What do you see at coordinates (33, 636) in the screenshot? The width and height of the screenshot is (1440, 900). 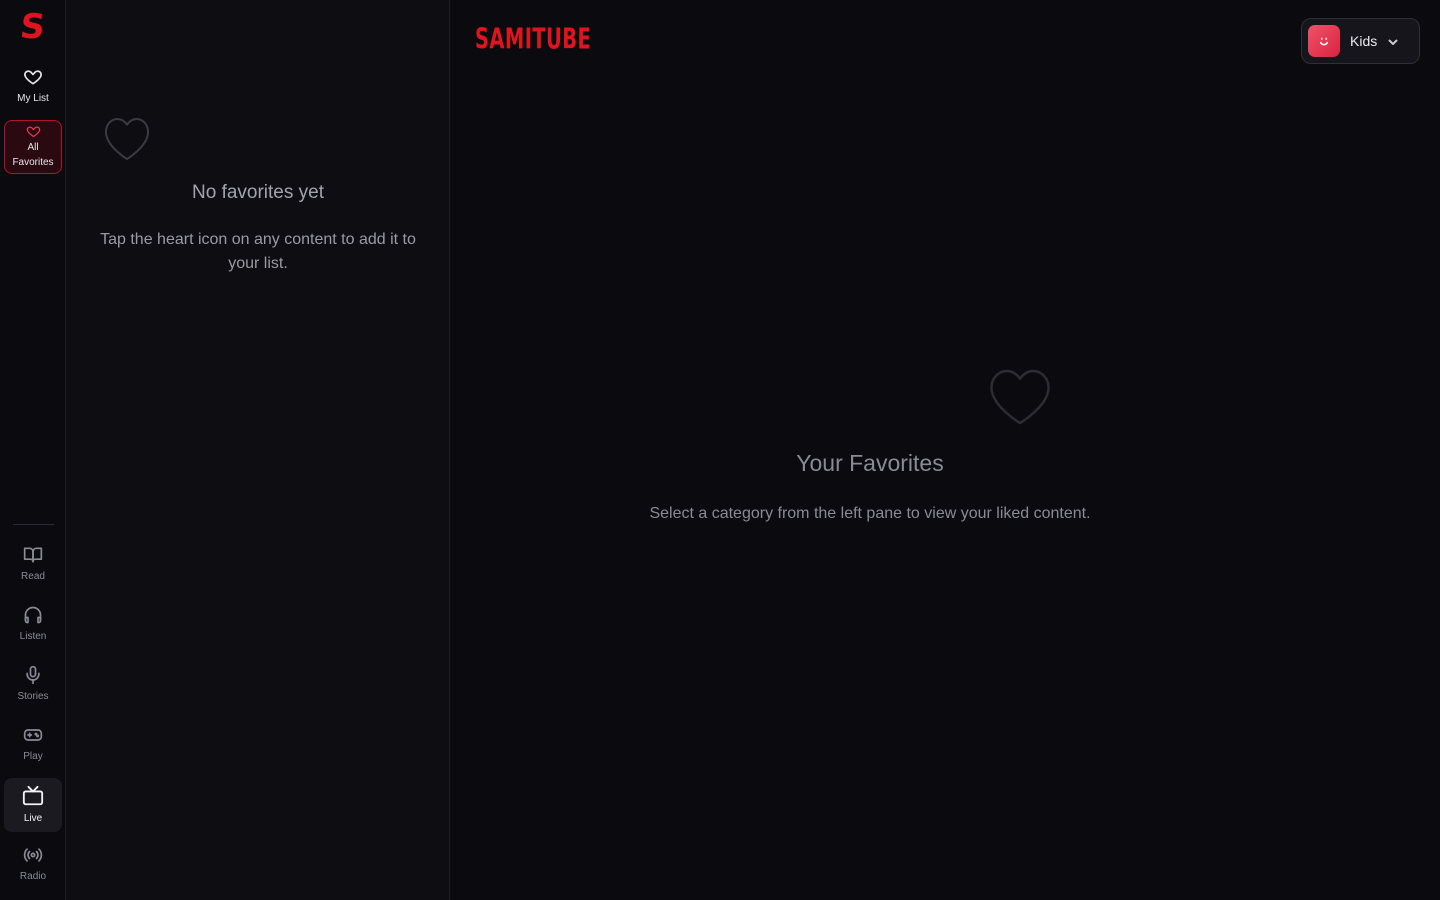 I see `rail-item-label: Listen` at bounding box center [33, 636].